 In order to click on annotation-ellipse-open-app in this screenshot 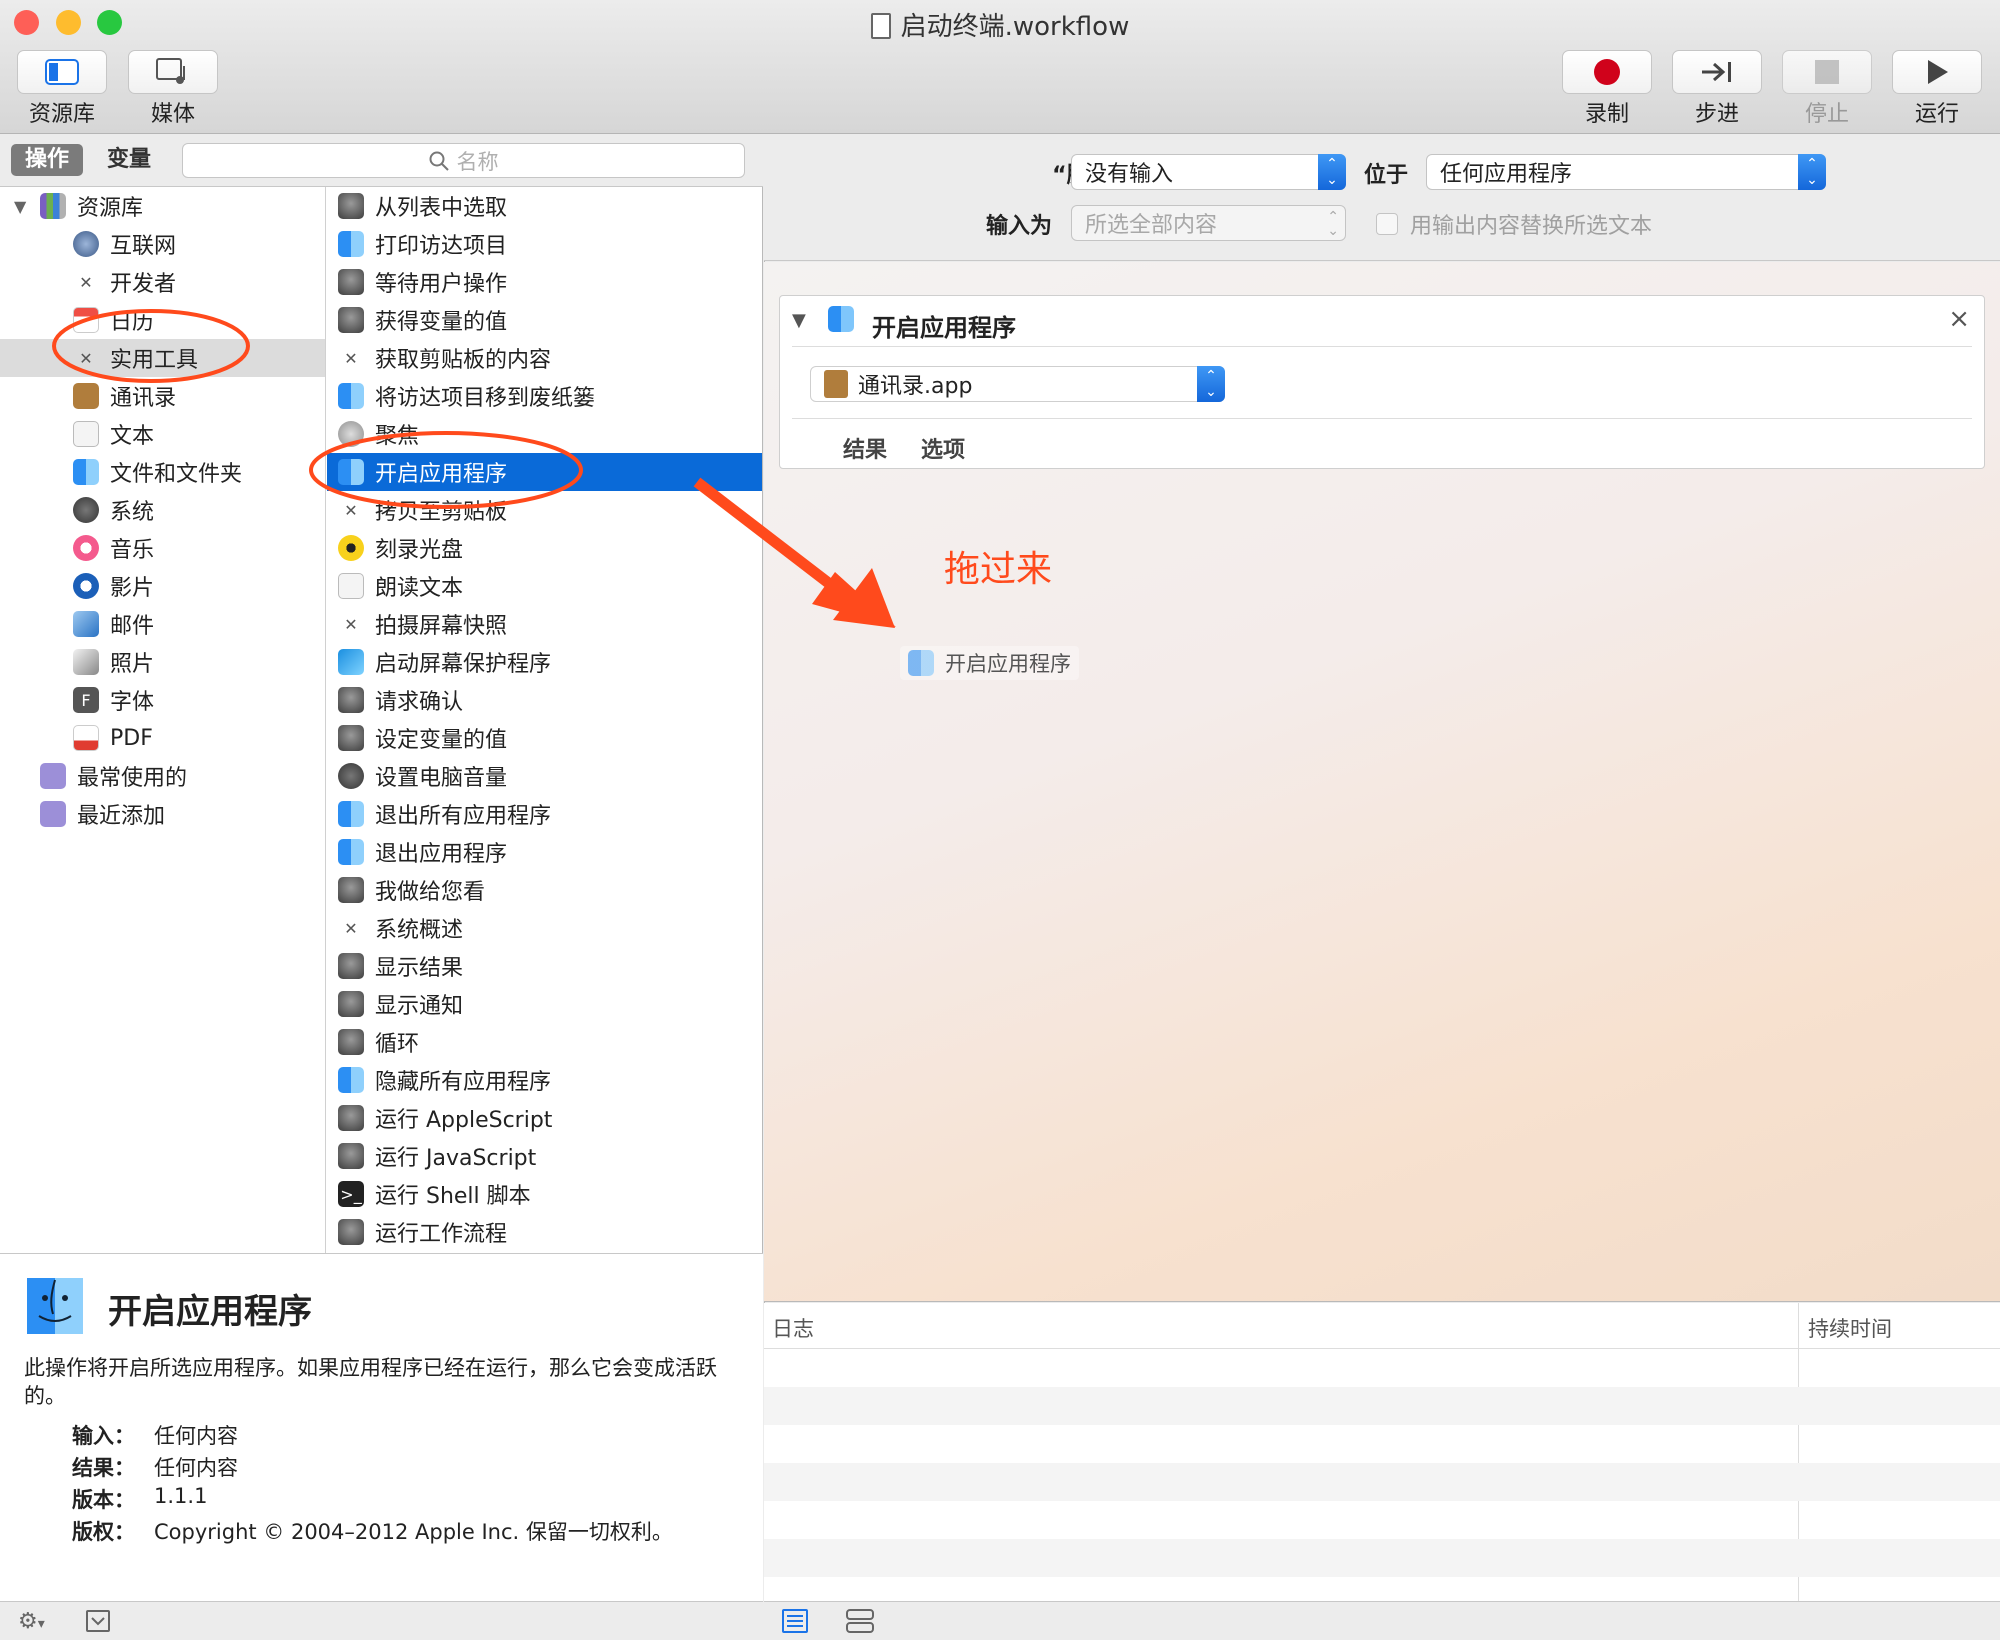, I will do `click(446, 470)`.